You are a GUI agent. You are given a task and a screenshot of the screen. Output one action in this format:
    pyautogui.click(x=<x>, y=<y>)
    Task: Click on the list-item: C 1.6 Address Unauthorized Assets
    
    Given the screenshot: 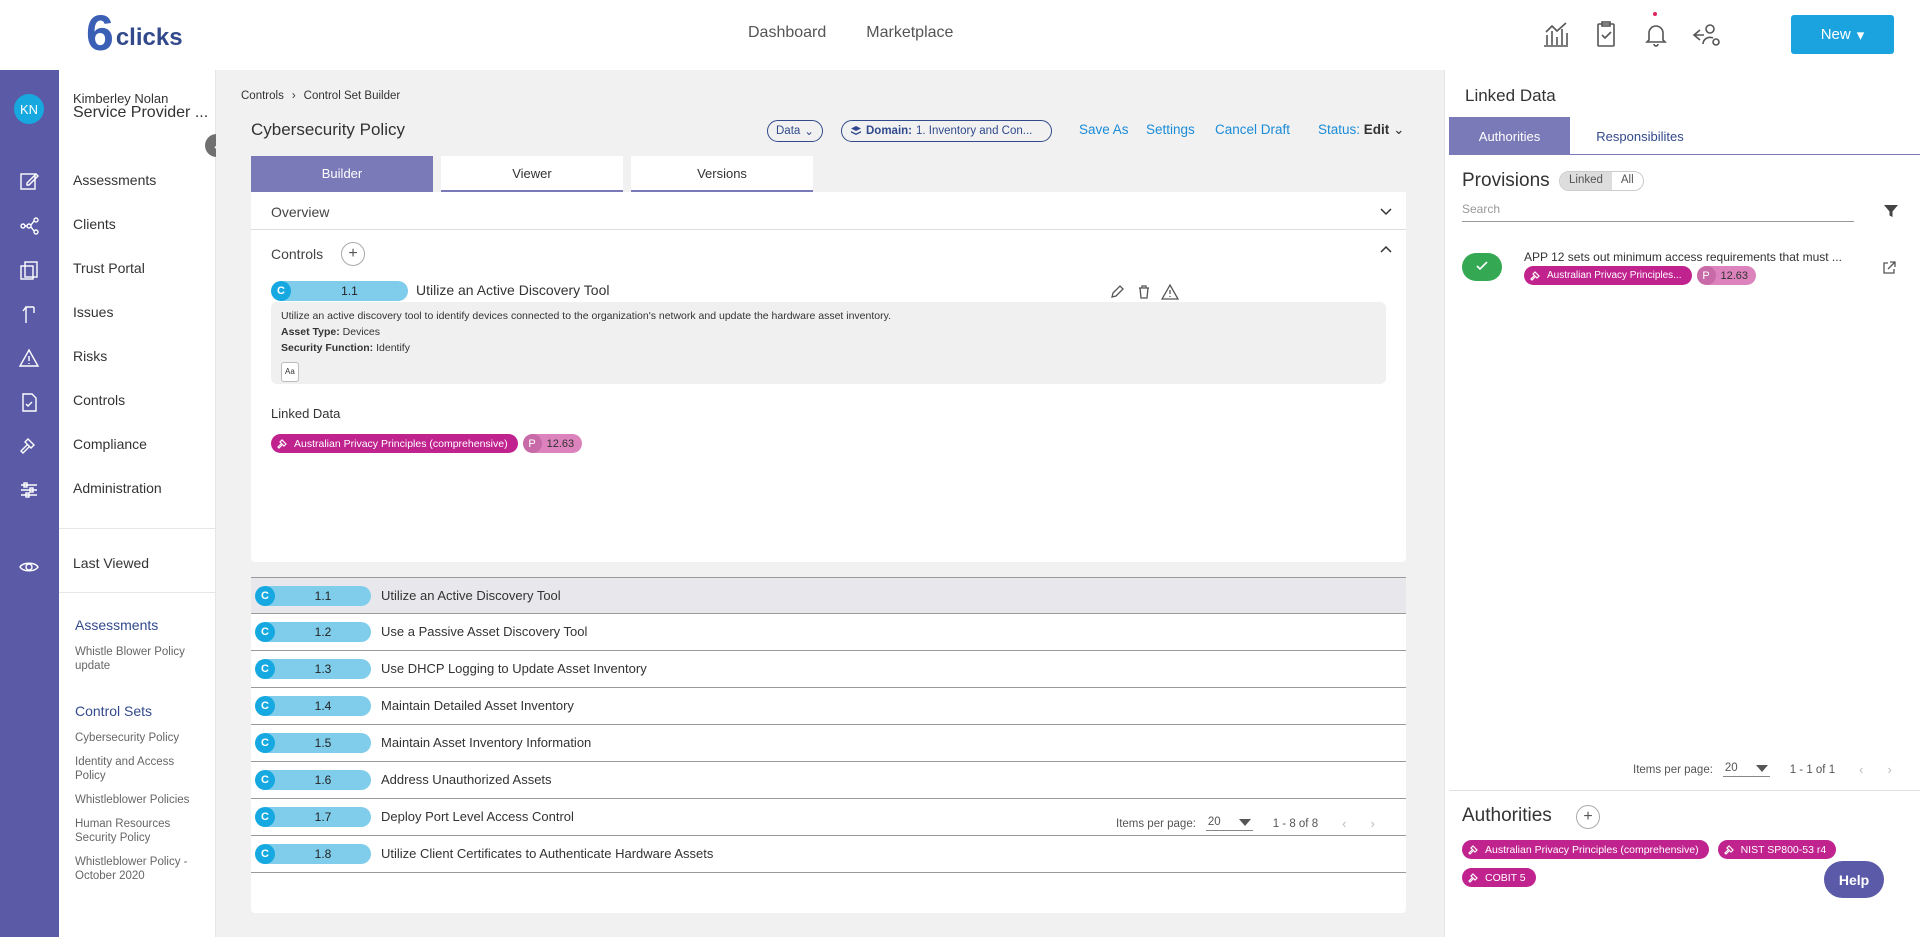 What is the action you would take?
    pyautogui.click(x=828, y=780)
    